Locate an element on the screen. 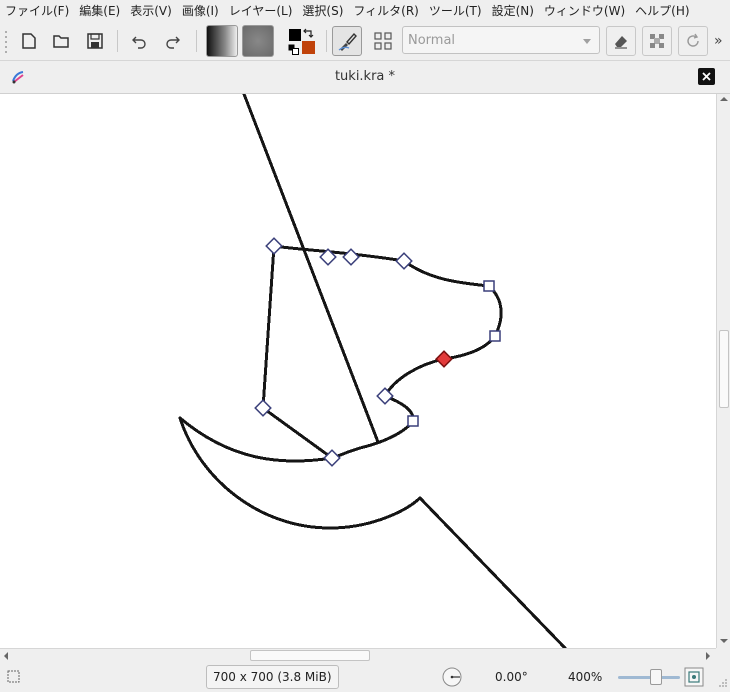 This screenshot has width=730, height=692. preserve-alpha-button is located at coordinates (657, 41).